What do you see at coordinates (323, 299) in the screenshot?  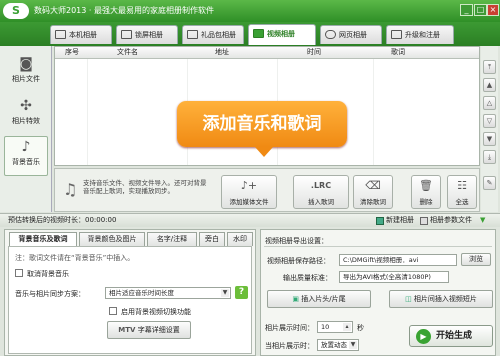 I see `insert-clip-label: 插入片头/片尾` at bounding box center [323, 299].